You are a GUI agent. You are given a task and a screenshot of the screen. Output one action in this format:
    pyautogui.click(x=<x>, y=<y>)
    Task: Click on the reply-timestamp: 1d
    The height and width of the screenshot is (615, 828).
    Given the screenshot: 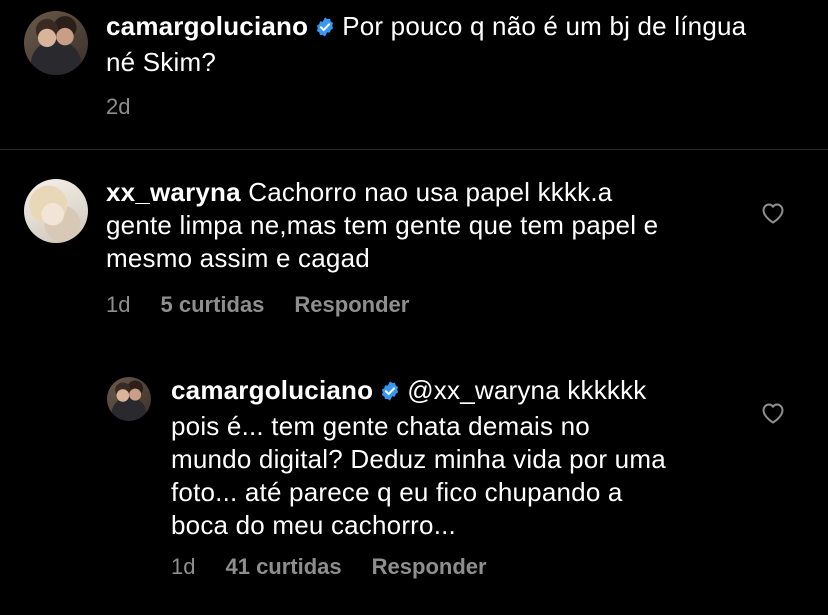 What is the action you would take?
    pyautogui.click(x=183, y=566)
    